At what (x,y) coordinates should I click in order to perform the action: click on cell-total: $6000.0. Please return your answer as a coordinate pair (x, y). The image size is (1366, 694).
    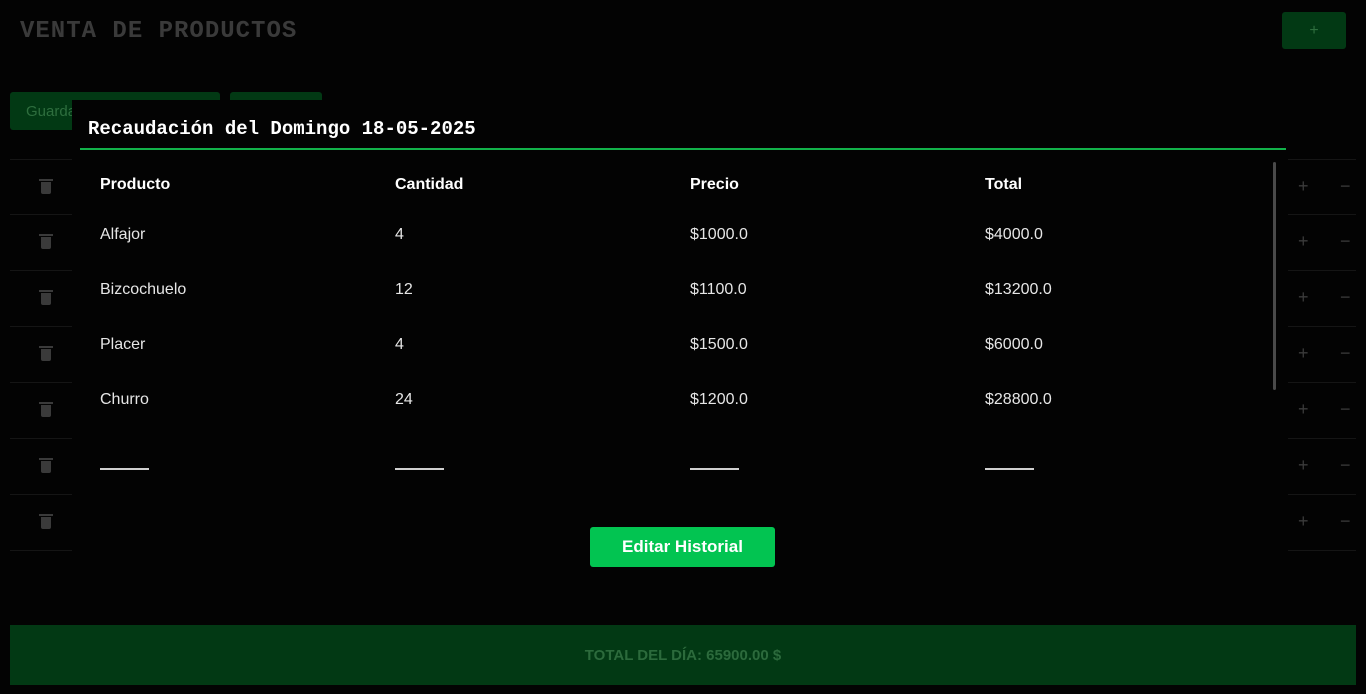
    Looking at the image, I should click on (1014, 344).